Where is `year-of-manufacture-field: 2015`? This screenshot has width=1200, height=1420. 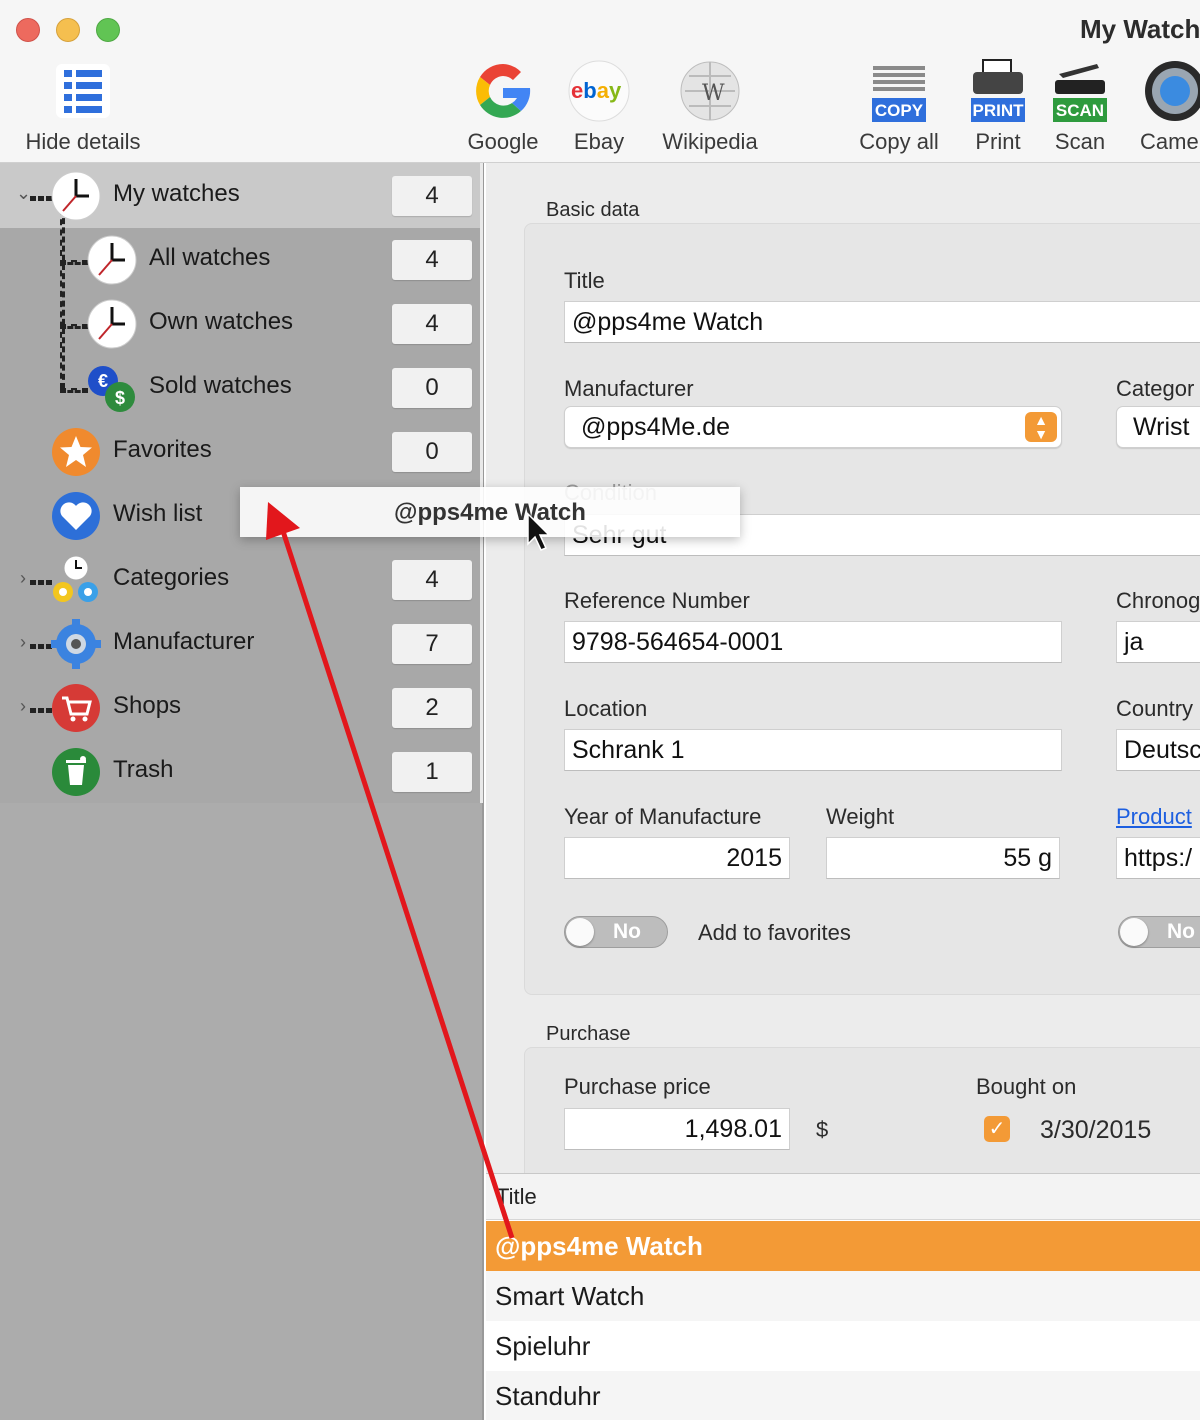 year-of-manufacture-field: 2015 is located at coordinates (677, 858).